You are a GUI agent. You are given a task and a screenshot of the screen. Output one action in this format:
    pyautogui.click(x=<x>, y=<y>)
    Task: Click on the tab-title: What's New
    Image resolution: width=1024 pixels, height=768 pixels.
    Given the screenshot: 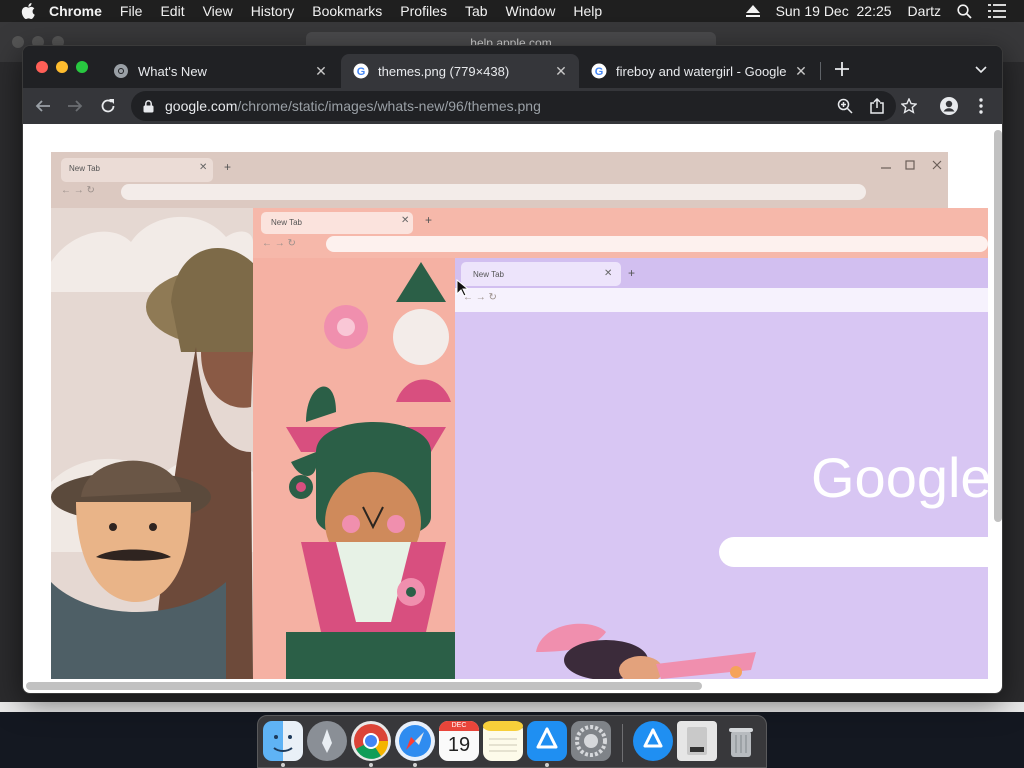 What is the action you would take?
    pyautogui.click(x=172, y=71)
    